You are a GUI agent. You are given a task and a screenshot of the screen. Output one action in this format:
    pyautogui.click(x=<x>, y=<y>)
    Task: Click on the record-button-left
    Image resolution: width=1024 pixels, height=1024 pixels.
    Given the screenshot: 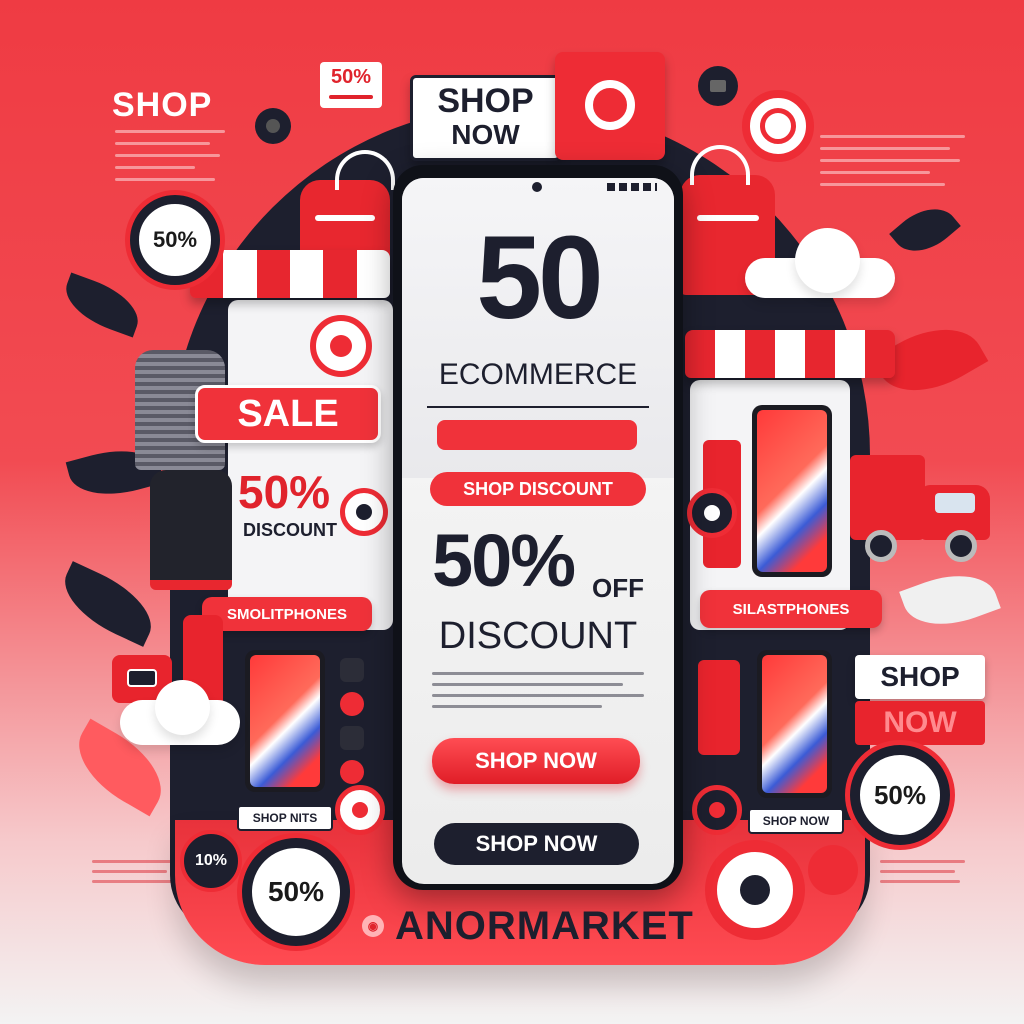 What is the action you would take?
    pyautogui.click(x=341, y=346)
    